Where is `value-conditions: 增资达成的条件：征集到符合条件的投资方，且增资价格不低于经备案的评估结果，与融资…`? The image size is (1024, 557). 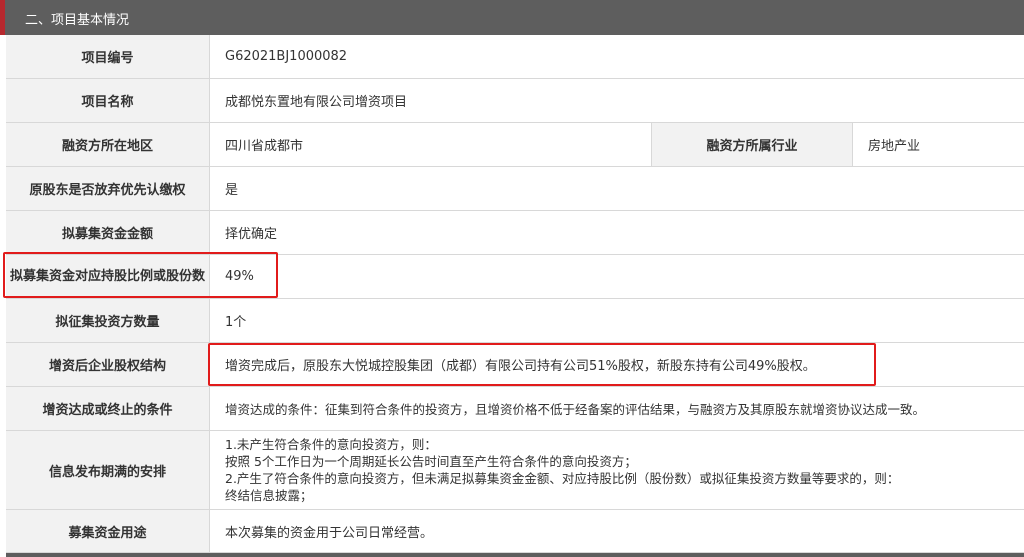
value-conditions: 增资达成的条件：征集到符合条件的投资方，且增资价格不低于经备案的评估结果，与融资… is located at coordinates (575, 409).